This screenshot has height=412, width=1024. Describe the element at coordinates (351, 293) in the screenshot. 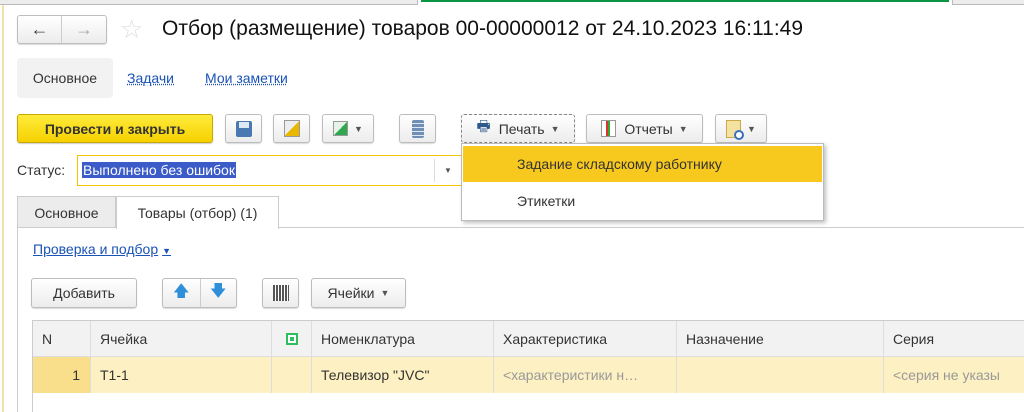

I see `cells-label: Ячейки` at that location.